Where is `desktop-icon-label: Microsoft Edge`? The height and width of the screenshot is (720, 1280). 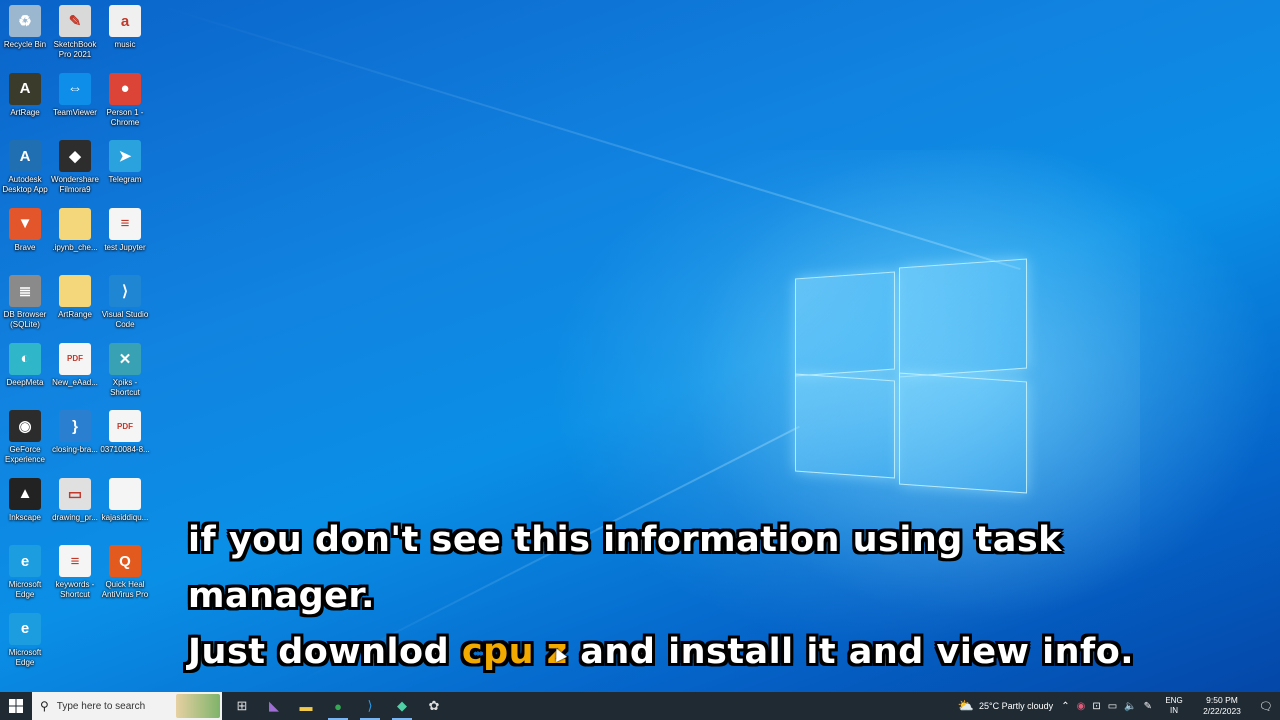 desktop-icon-label: Microsoft Edge is located at coordinates (25, 589).